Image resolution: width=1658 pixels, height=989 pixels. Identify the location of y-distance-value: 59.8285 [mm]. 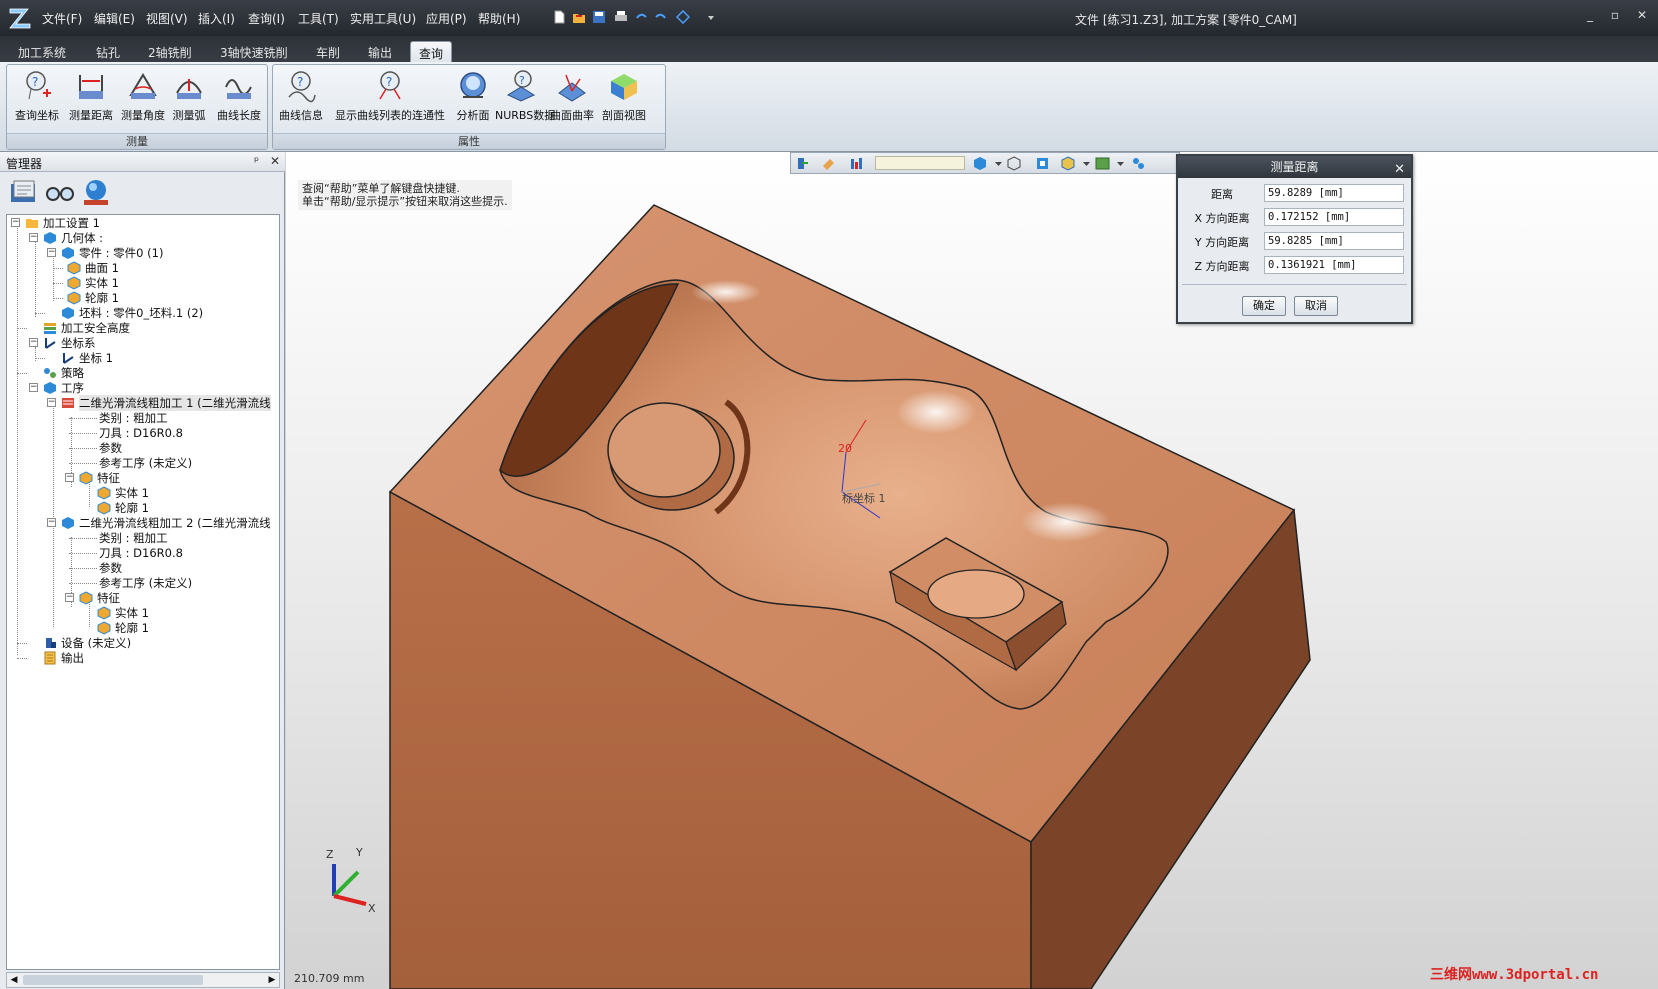
(1334, 241).